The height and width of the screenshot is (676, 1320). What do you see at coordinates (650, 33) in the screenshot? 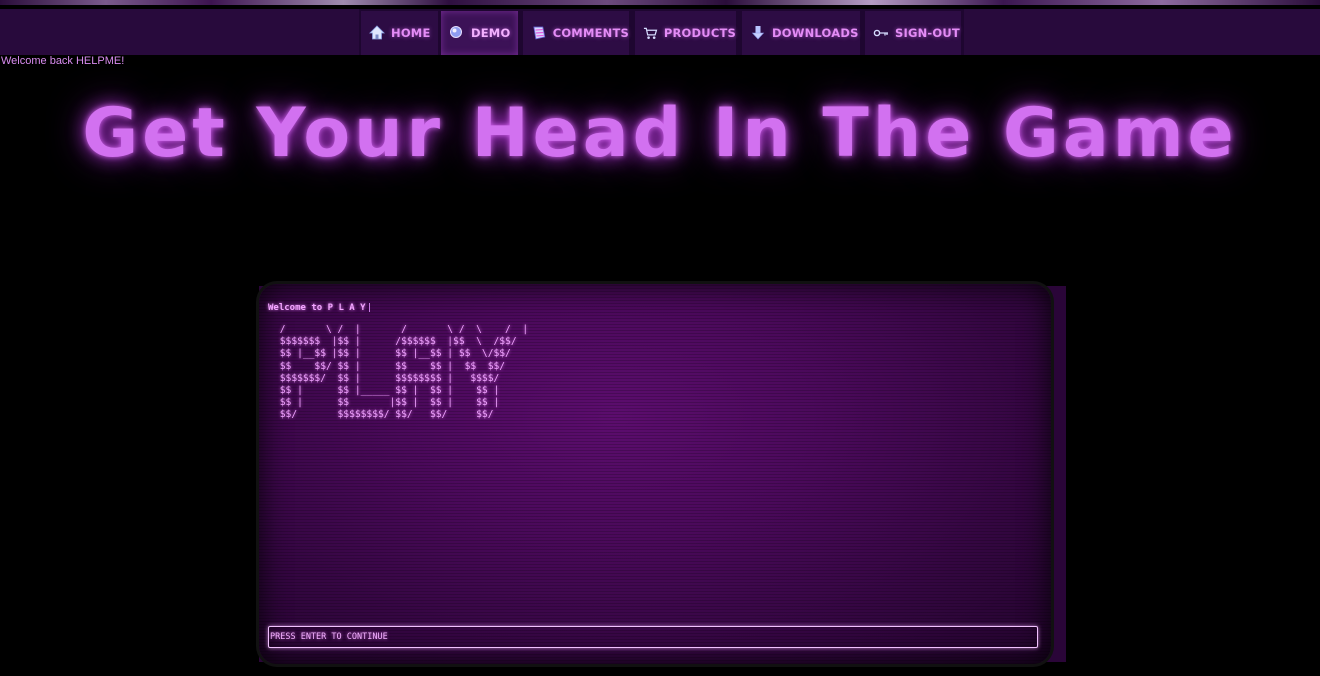
I see `cart-icon` at bounding box center [650, 33].